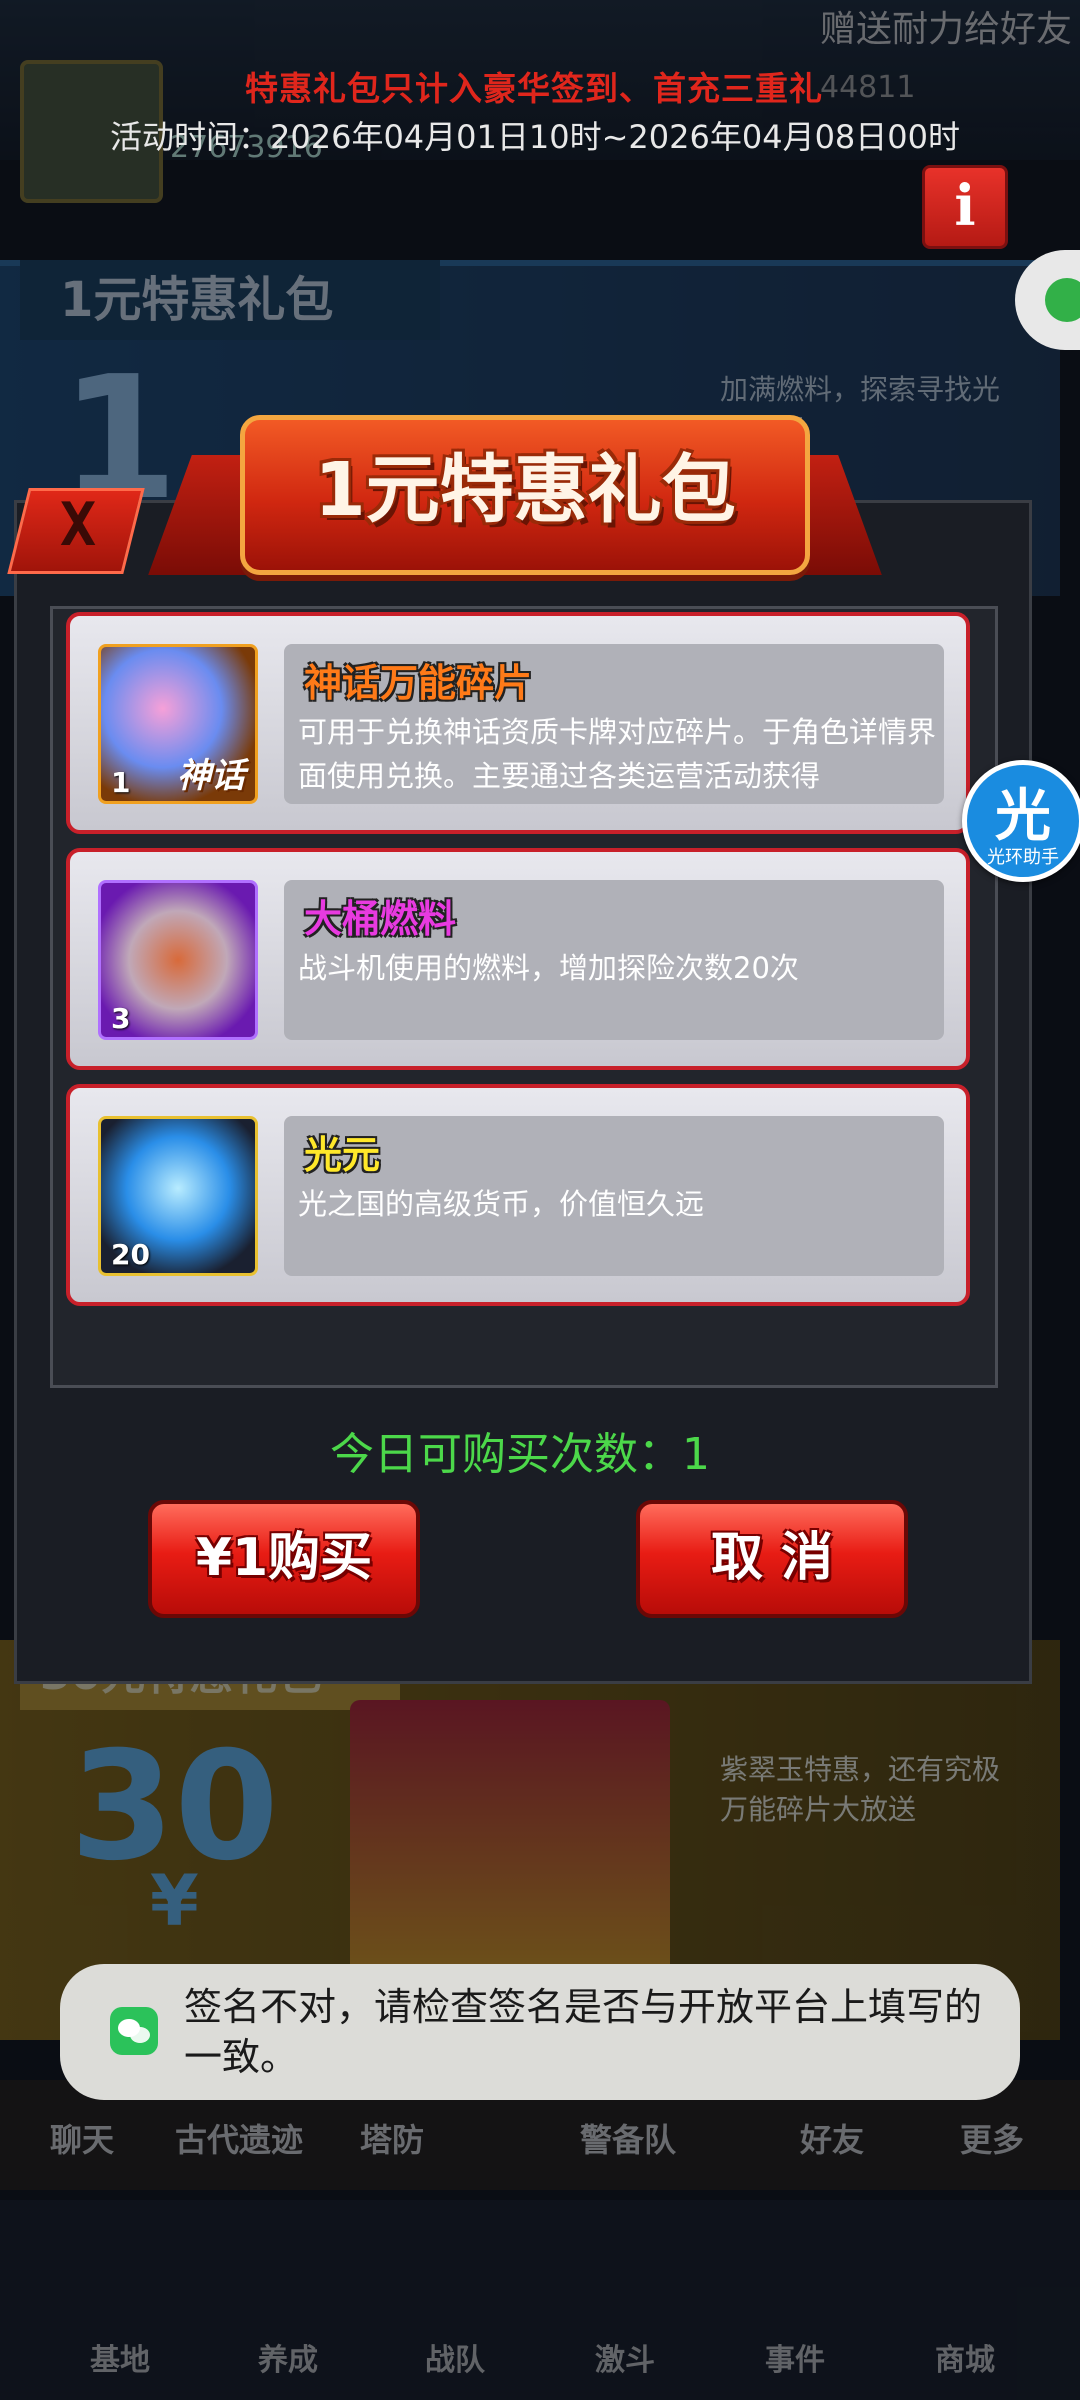 This screenshot has width=1080, height=2400. Describe the element at coordinates (625, 2357) in the screenshot. I see `nav-battle: 激斗` at that location.